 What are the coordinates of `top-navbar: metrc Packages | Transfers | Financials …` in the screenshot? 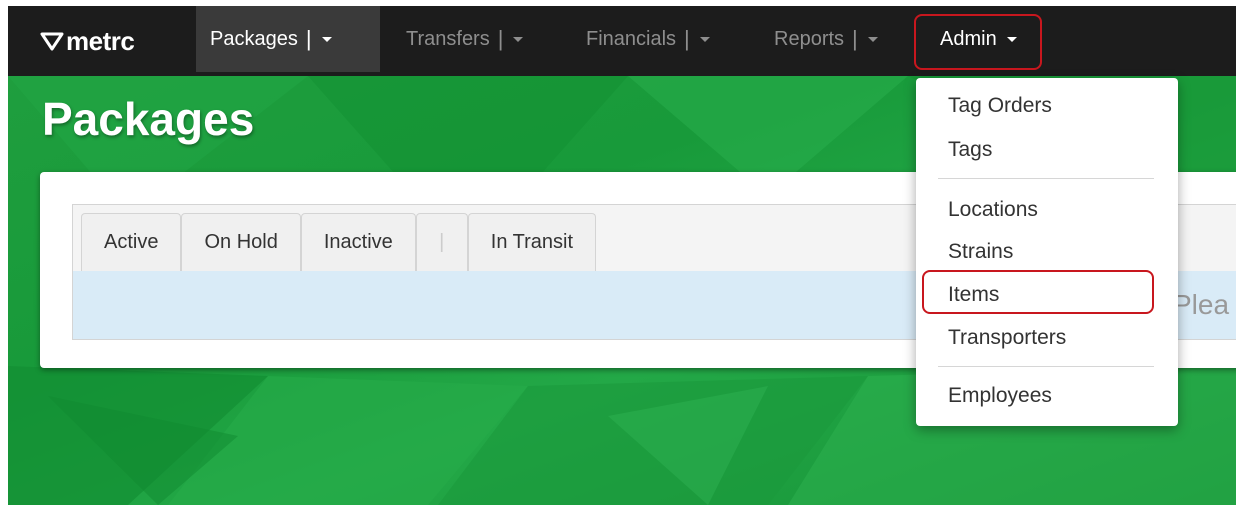 It's located at (622, 41).